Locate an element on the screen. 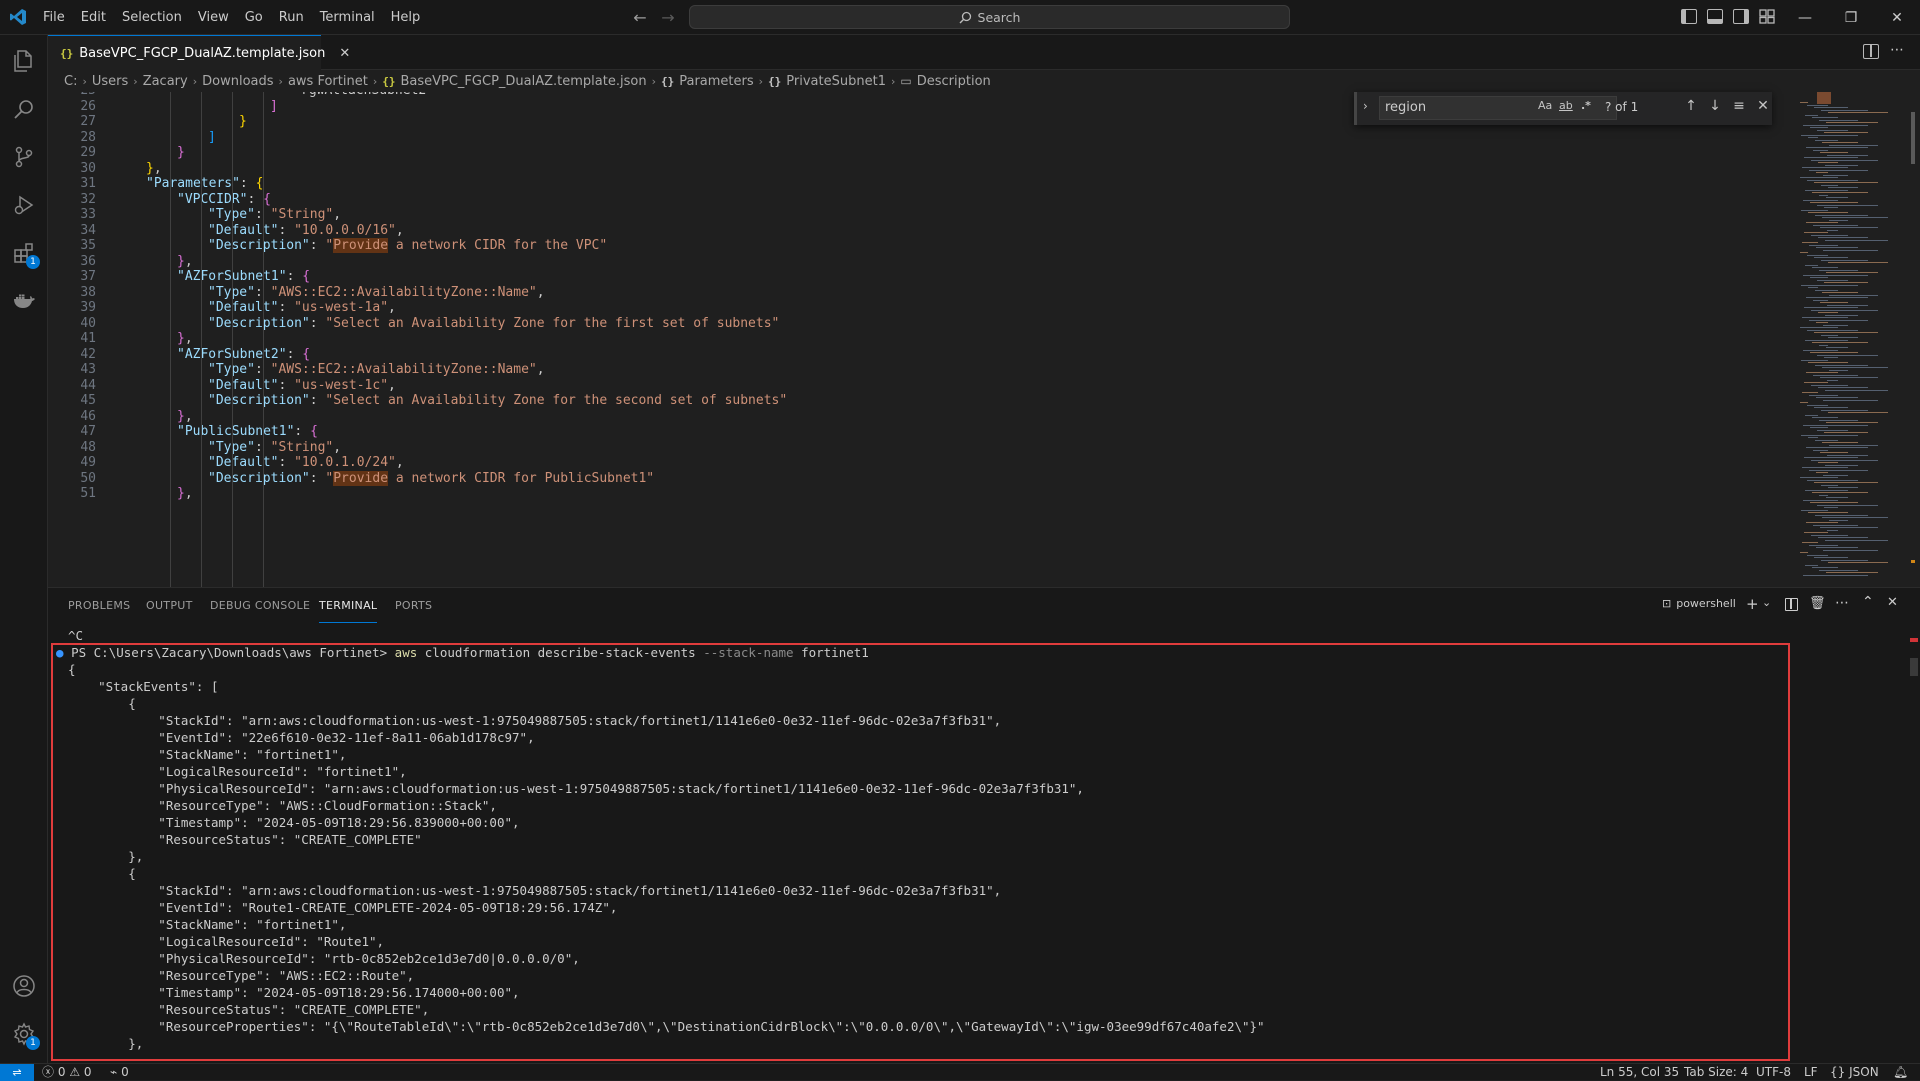  search-icon is located at coordinates (24, 109).